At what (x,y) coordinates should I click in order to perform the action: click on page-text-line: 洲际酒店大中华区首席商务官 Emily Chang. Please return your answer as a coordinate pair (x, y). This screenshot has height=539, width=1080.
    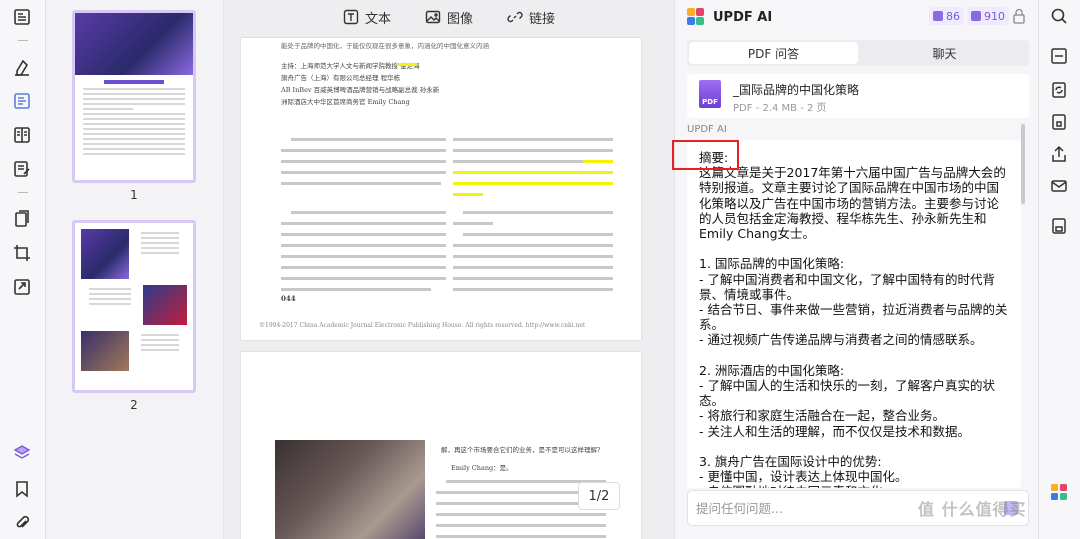
    Looking at the image, I should click on (345, 102).